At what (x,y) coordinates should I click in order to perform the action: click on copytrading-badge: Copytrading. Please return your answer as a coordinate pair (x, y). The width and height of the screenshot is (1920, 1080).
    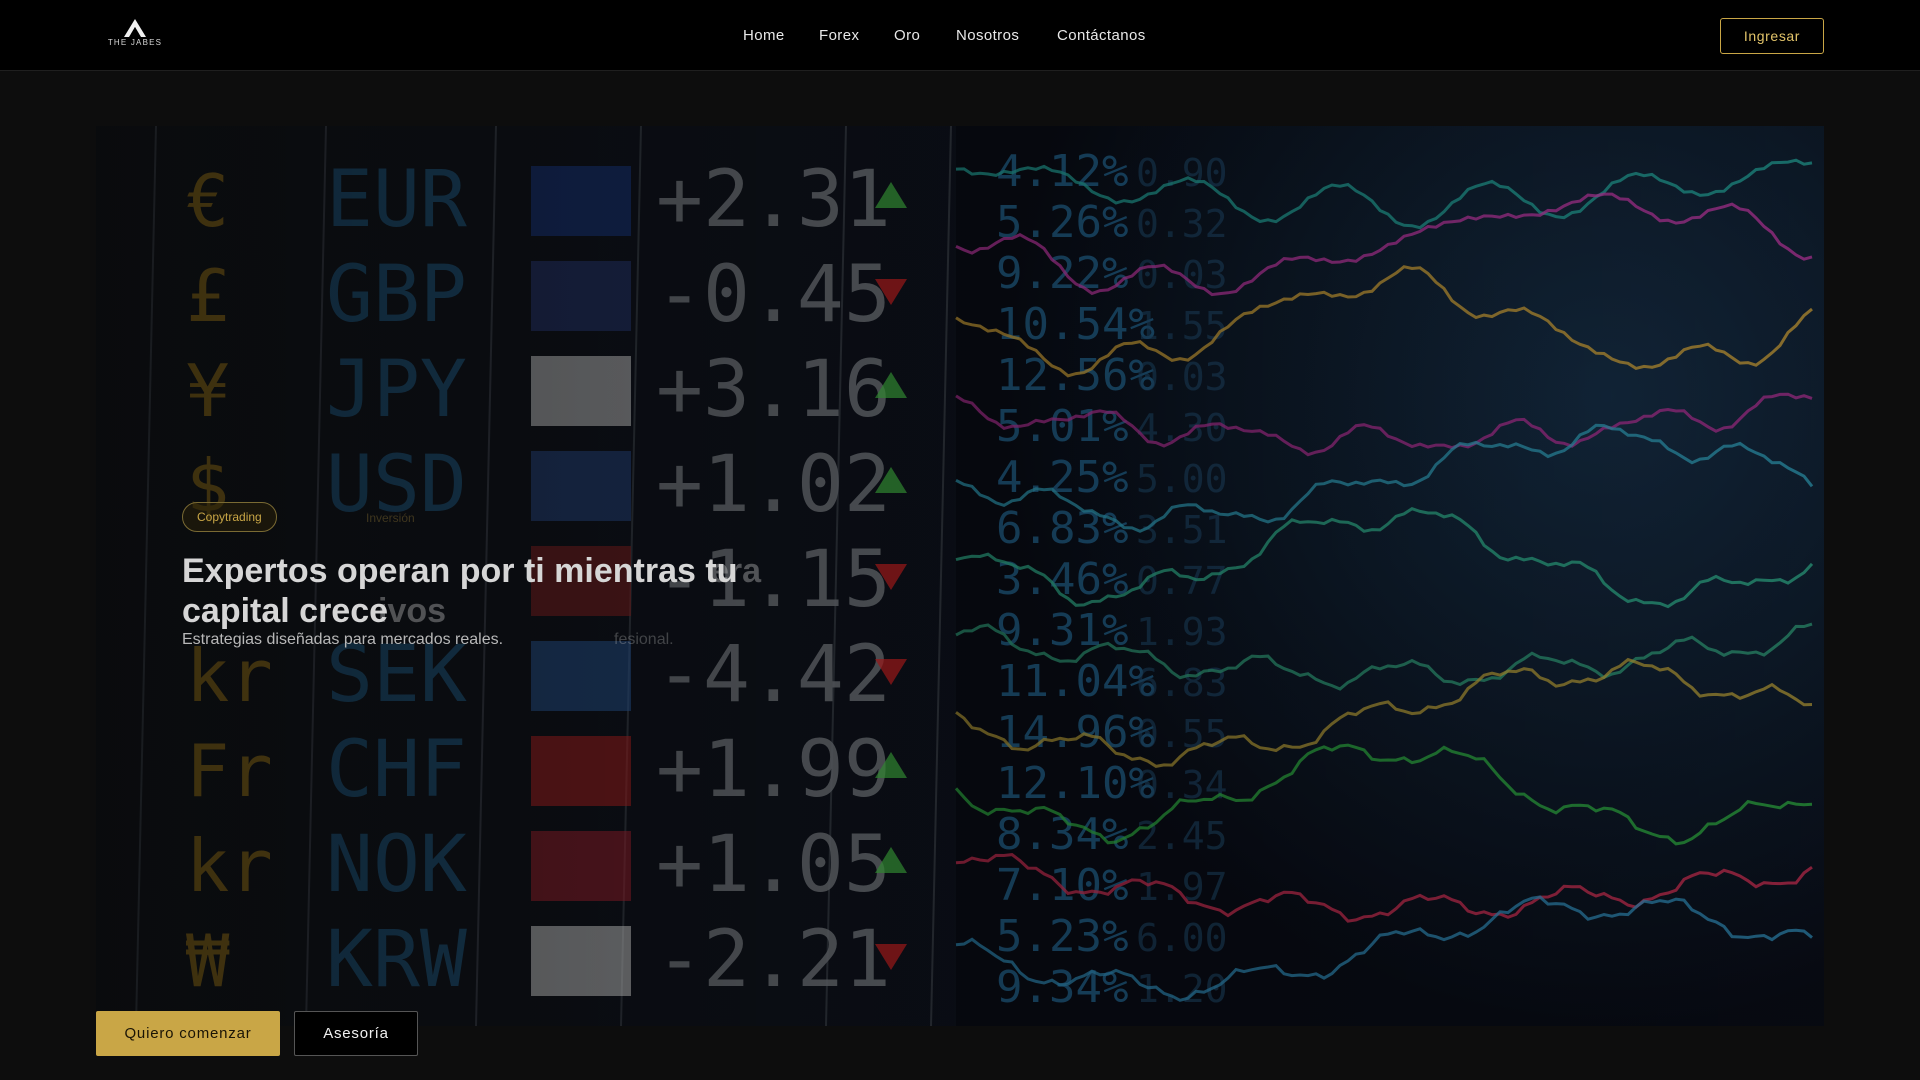
    Looking at the image, I should click on (229, 517).